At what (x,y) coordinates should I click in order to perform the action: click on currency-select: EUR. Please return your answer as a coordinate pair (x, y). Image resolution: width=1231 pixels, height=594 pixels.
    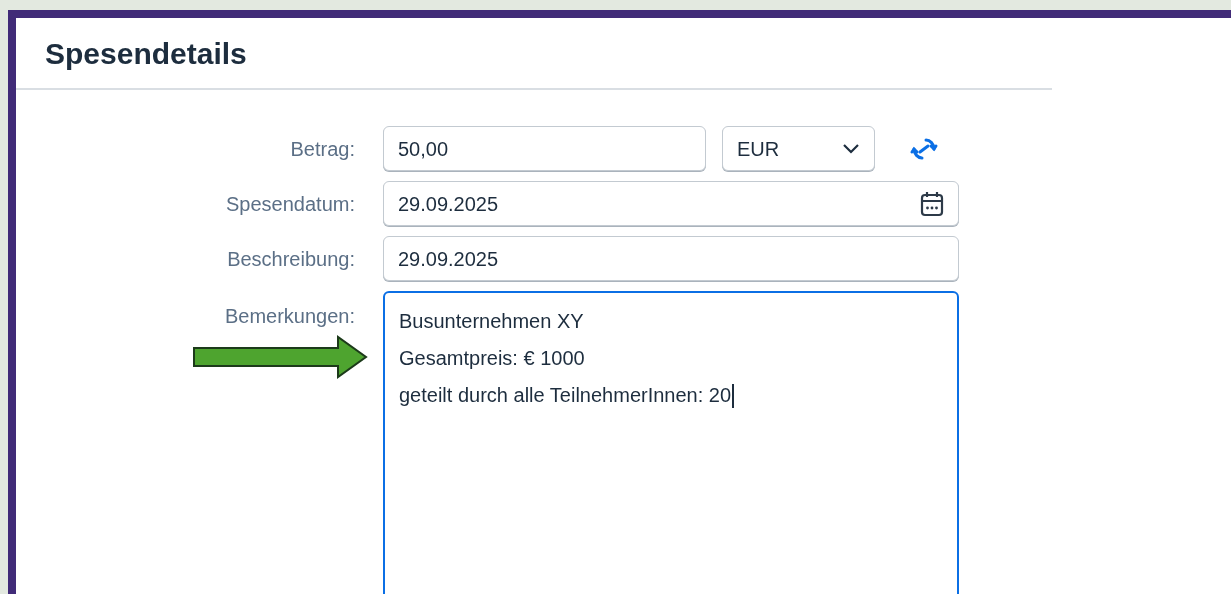
    Looking at the image, I should click on (798, 148).